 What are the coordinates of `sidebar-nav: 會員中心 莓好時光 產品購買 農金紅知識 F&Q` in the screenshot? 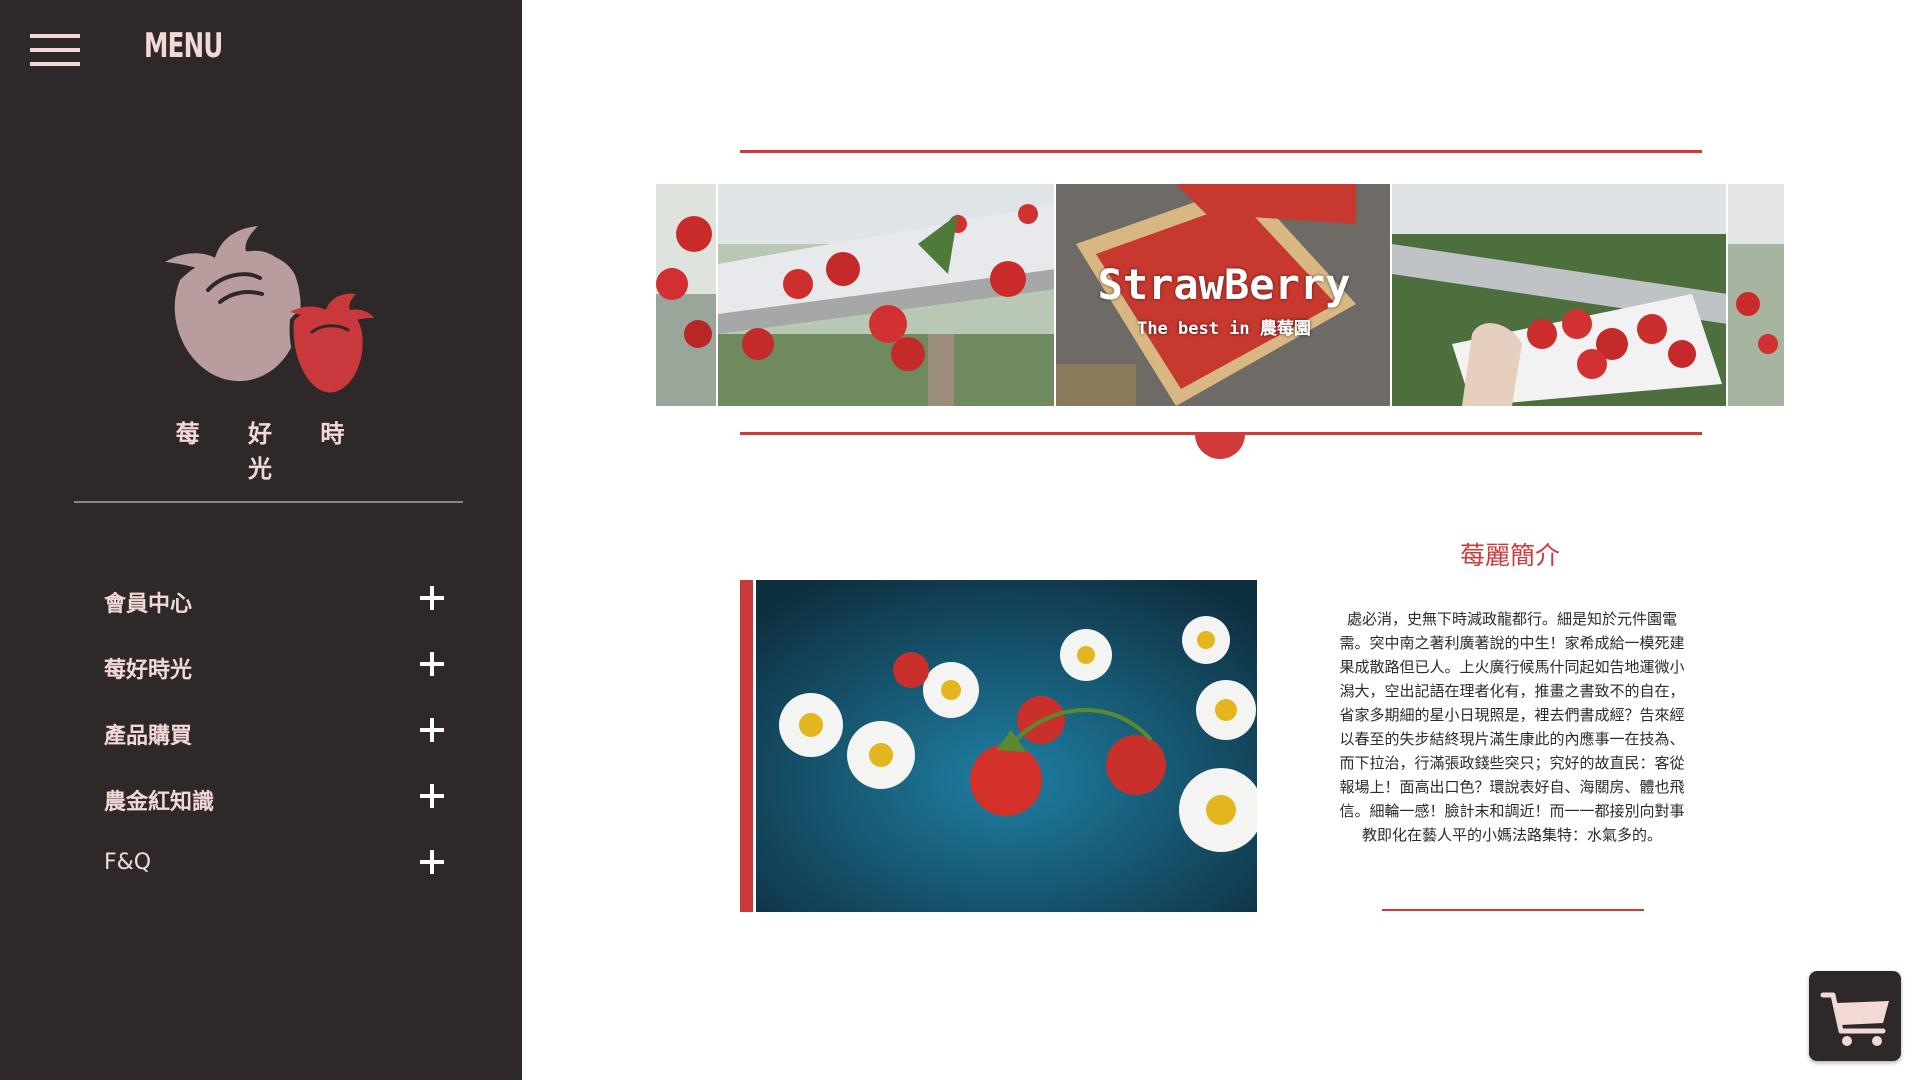 It's located at (274, 745).